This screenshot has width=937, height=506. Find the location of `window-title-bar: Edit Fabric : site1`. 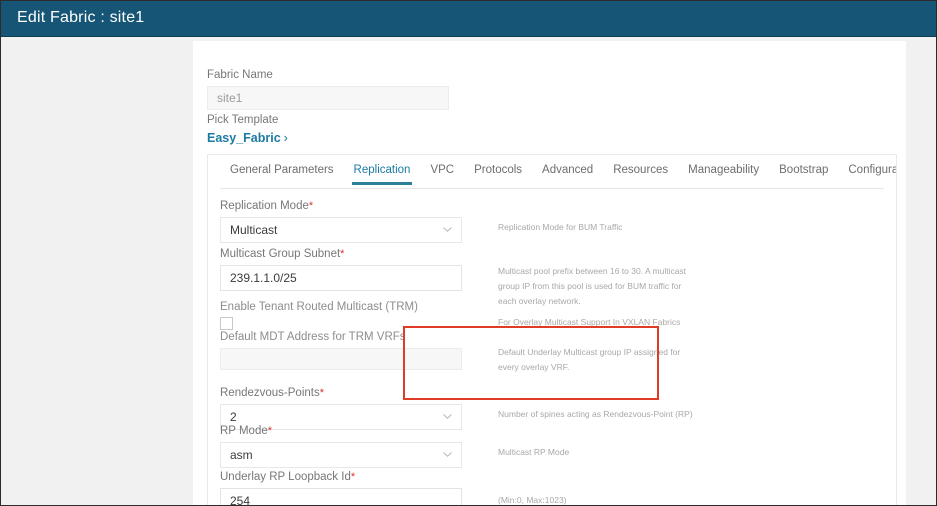

window-title-bar: Edit Fabric : site1 is located at coordinates (468, 19).